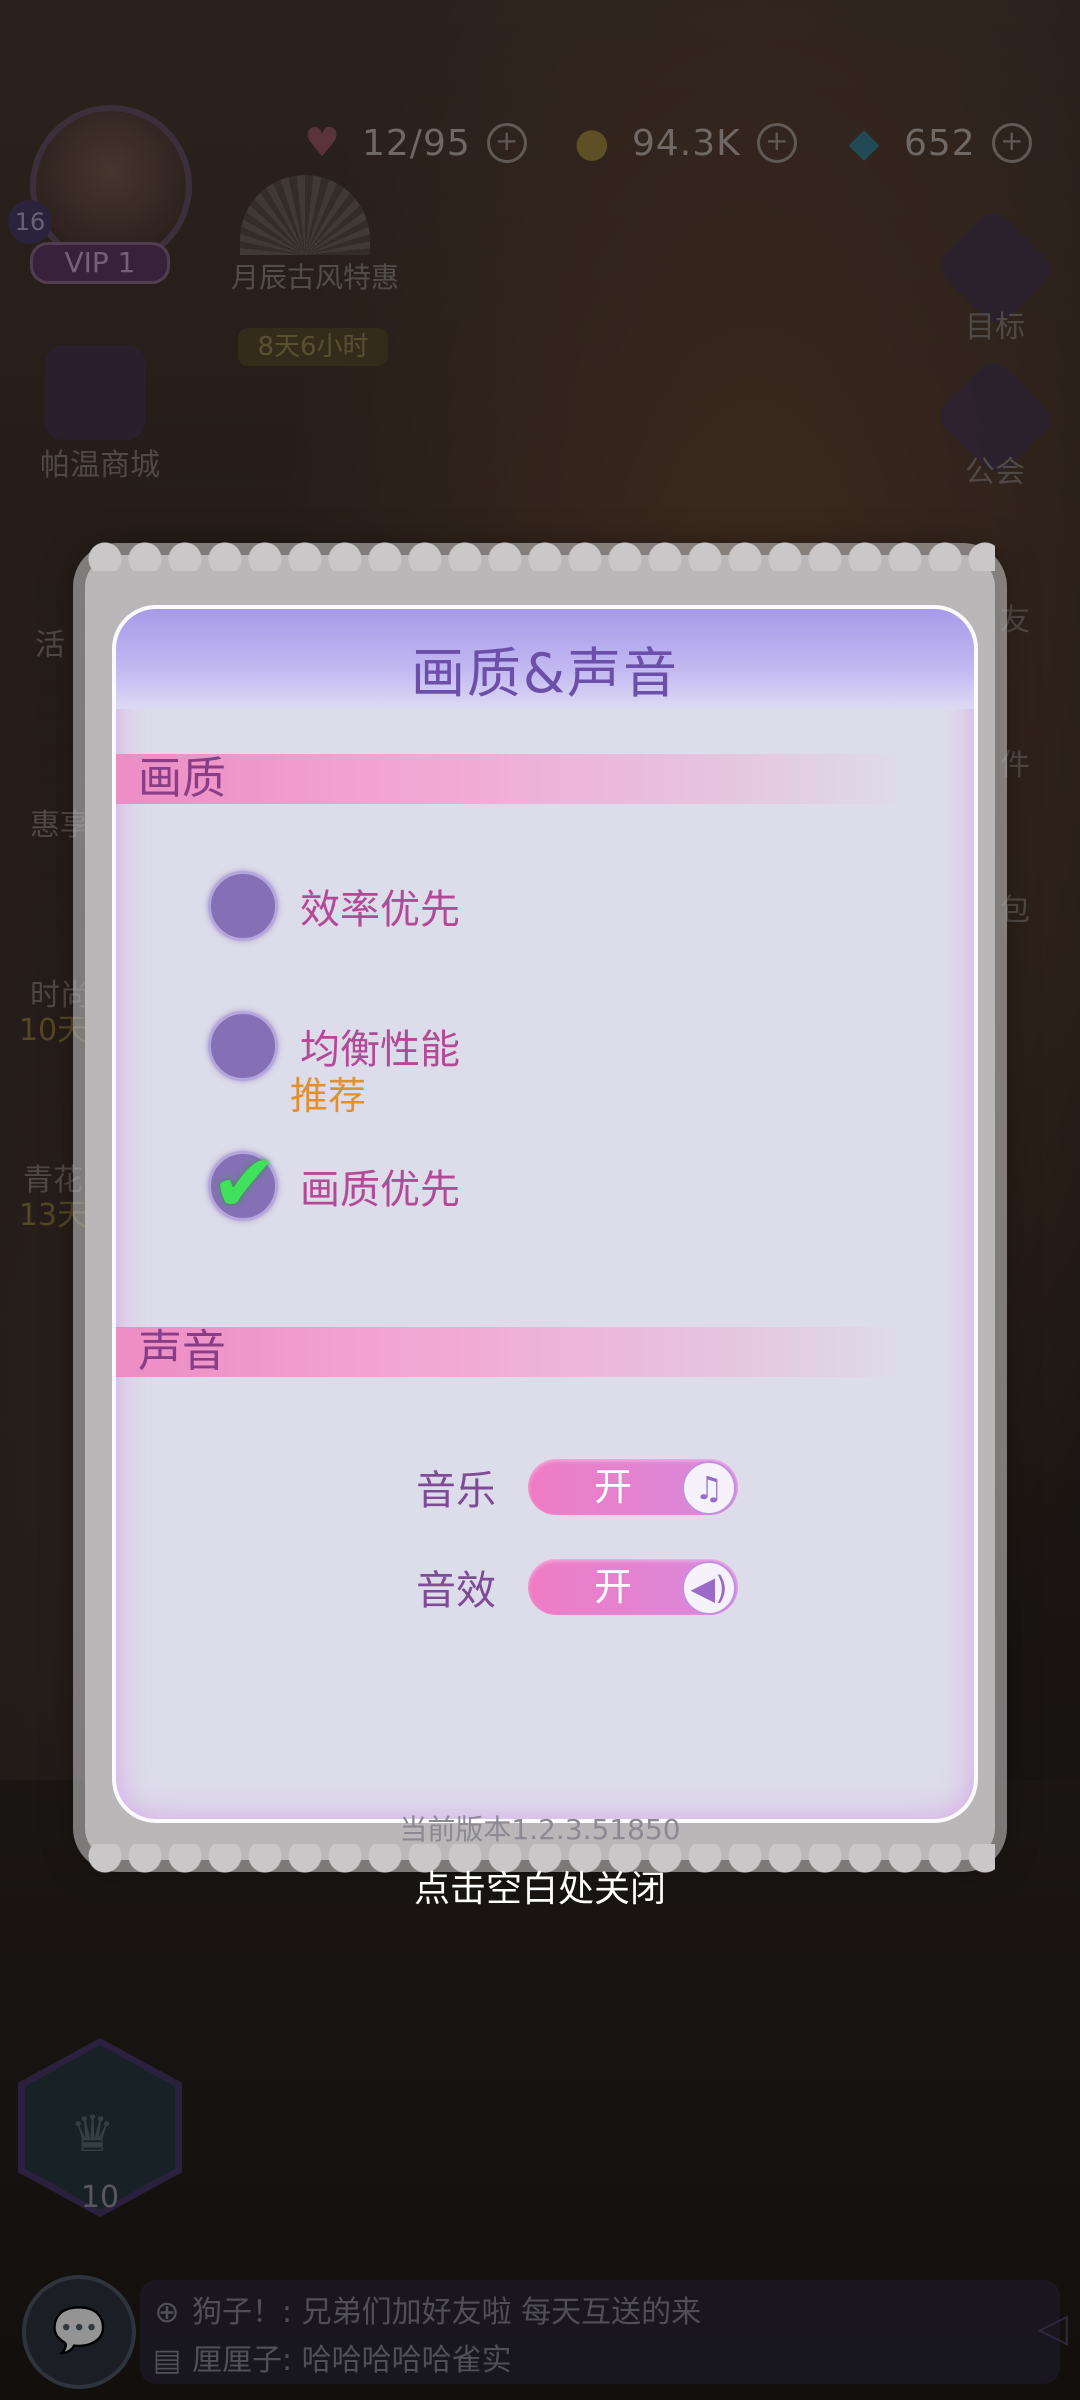 The height and width of the screenshot is (2400, 1080). What do you see at coordinates (182, 778) in the screenshot?
I see `quality-section-label: 画质` at bounding box center [182, 778].